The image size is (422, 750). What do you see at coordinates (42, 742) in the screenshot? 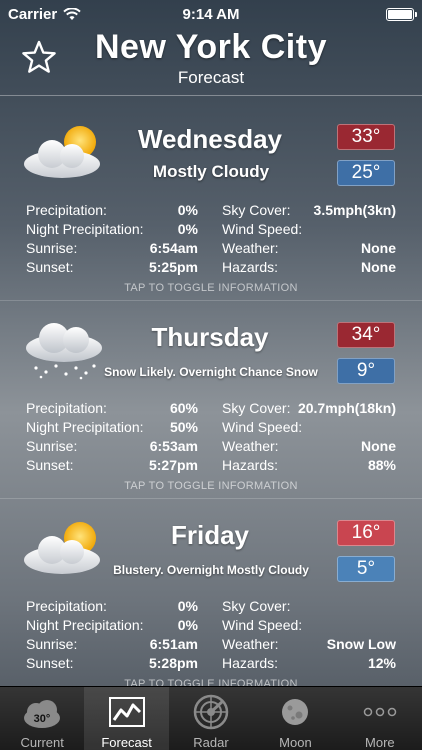
I see `tab-label: Current` at bounding box center [42, 742].